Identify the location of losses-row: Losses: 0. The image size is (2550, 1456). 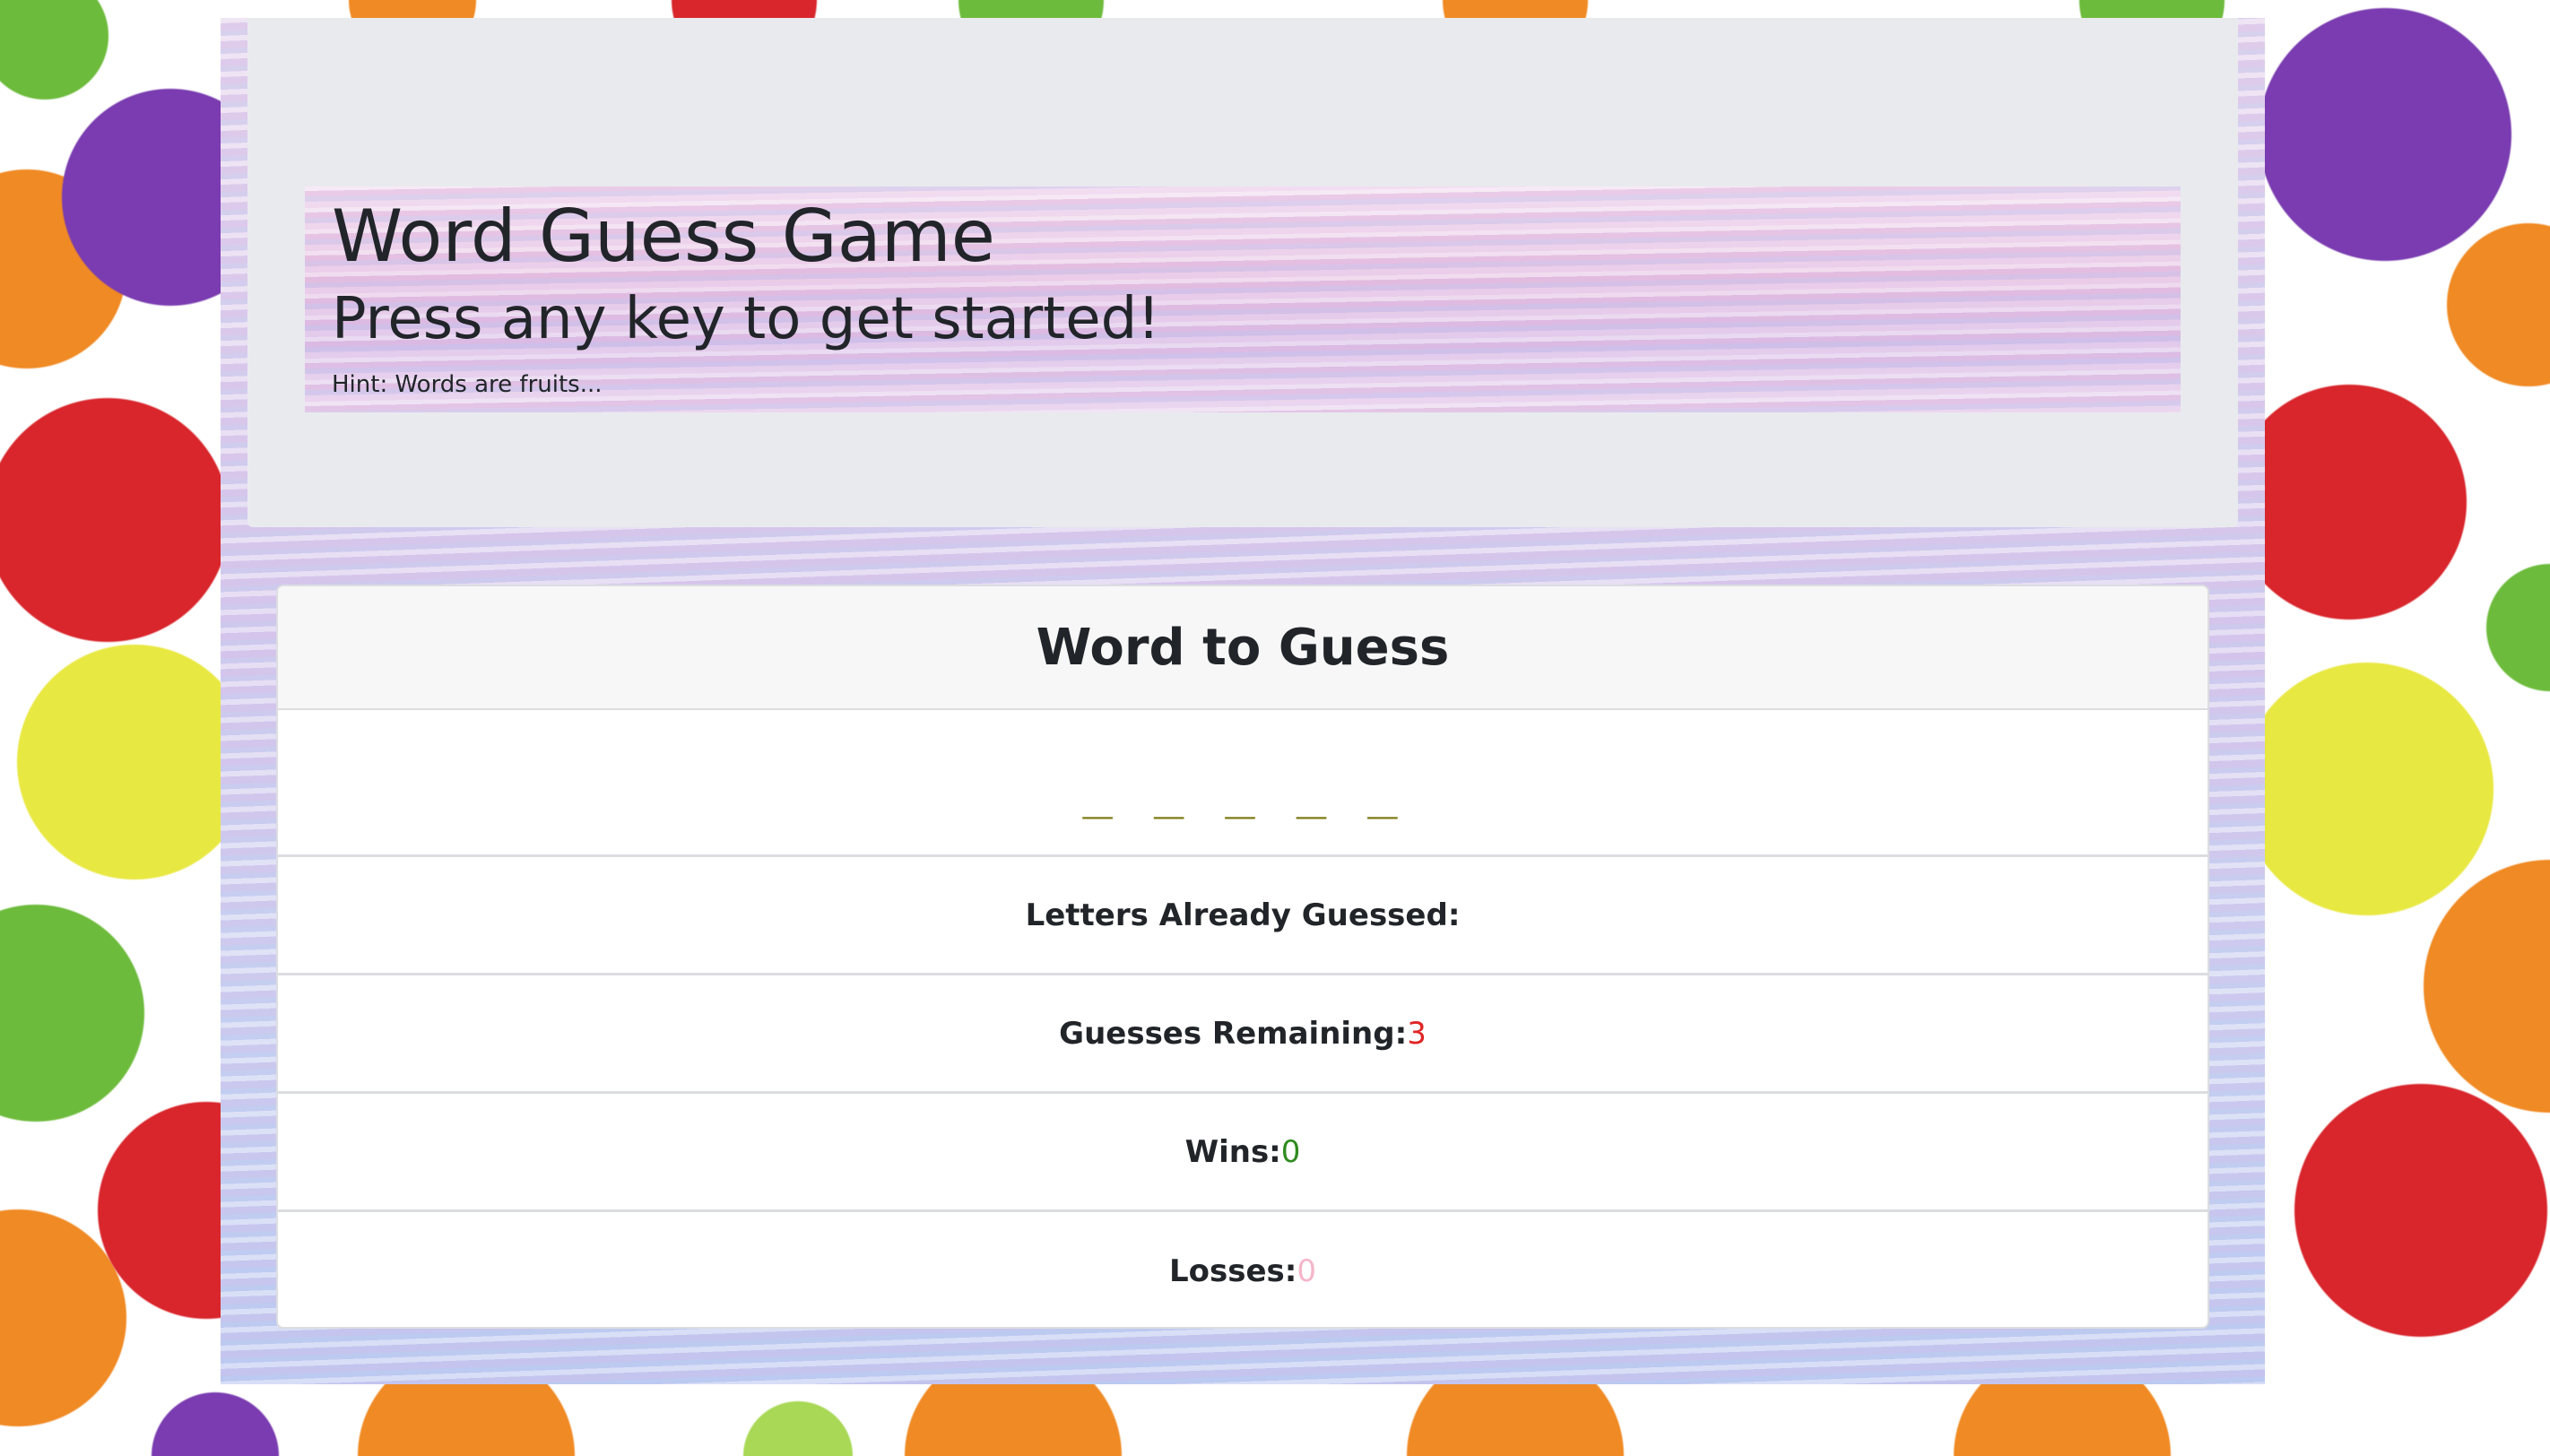
(1242, 1269).